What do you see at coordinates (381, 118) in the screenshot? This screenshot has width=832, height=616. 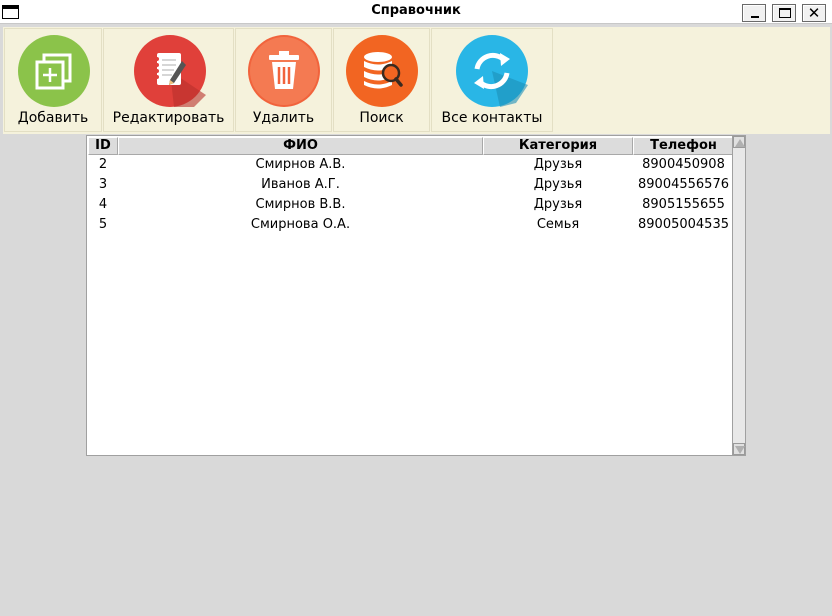 I see `search-label: Поиск` at bounding box center [381, 118].